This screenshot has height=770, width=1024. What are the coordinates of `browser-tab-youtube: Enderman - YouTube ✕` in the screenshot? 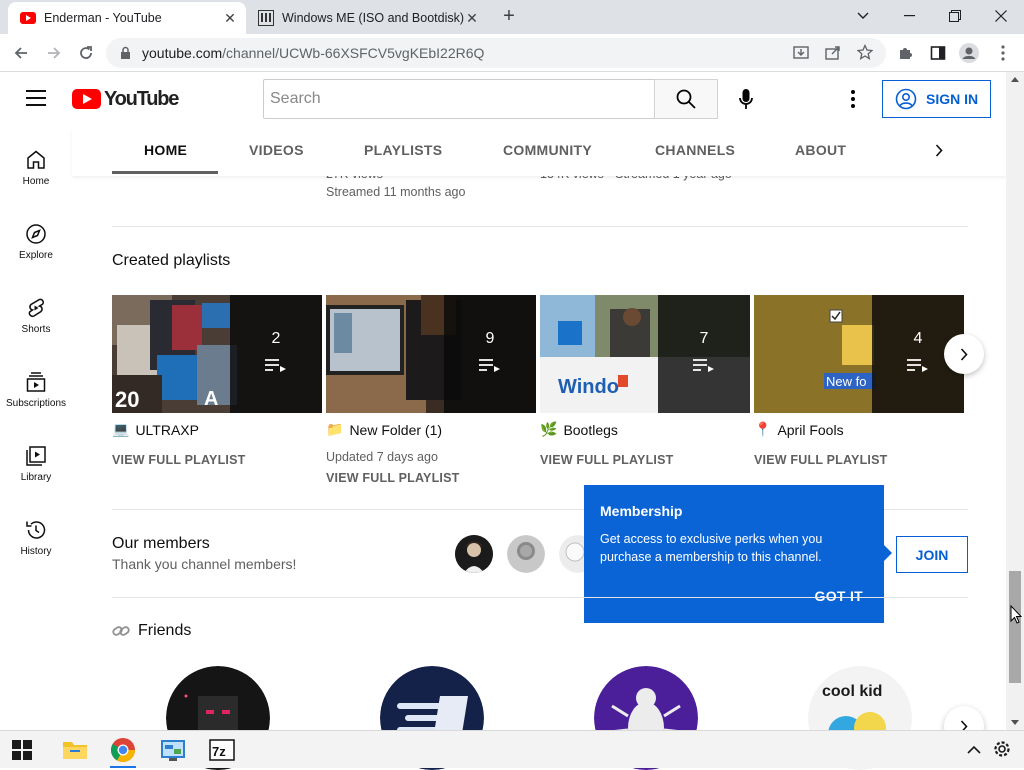 It's located at (127, 18).